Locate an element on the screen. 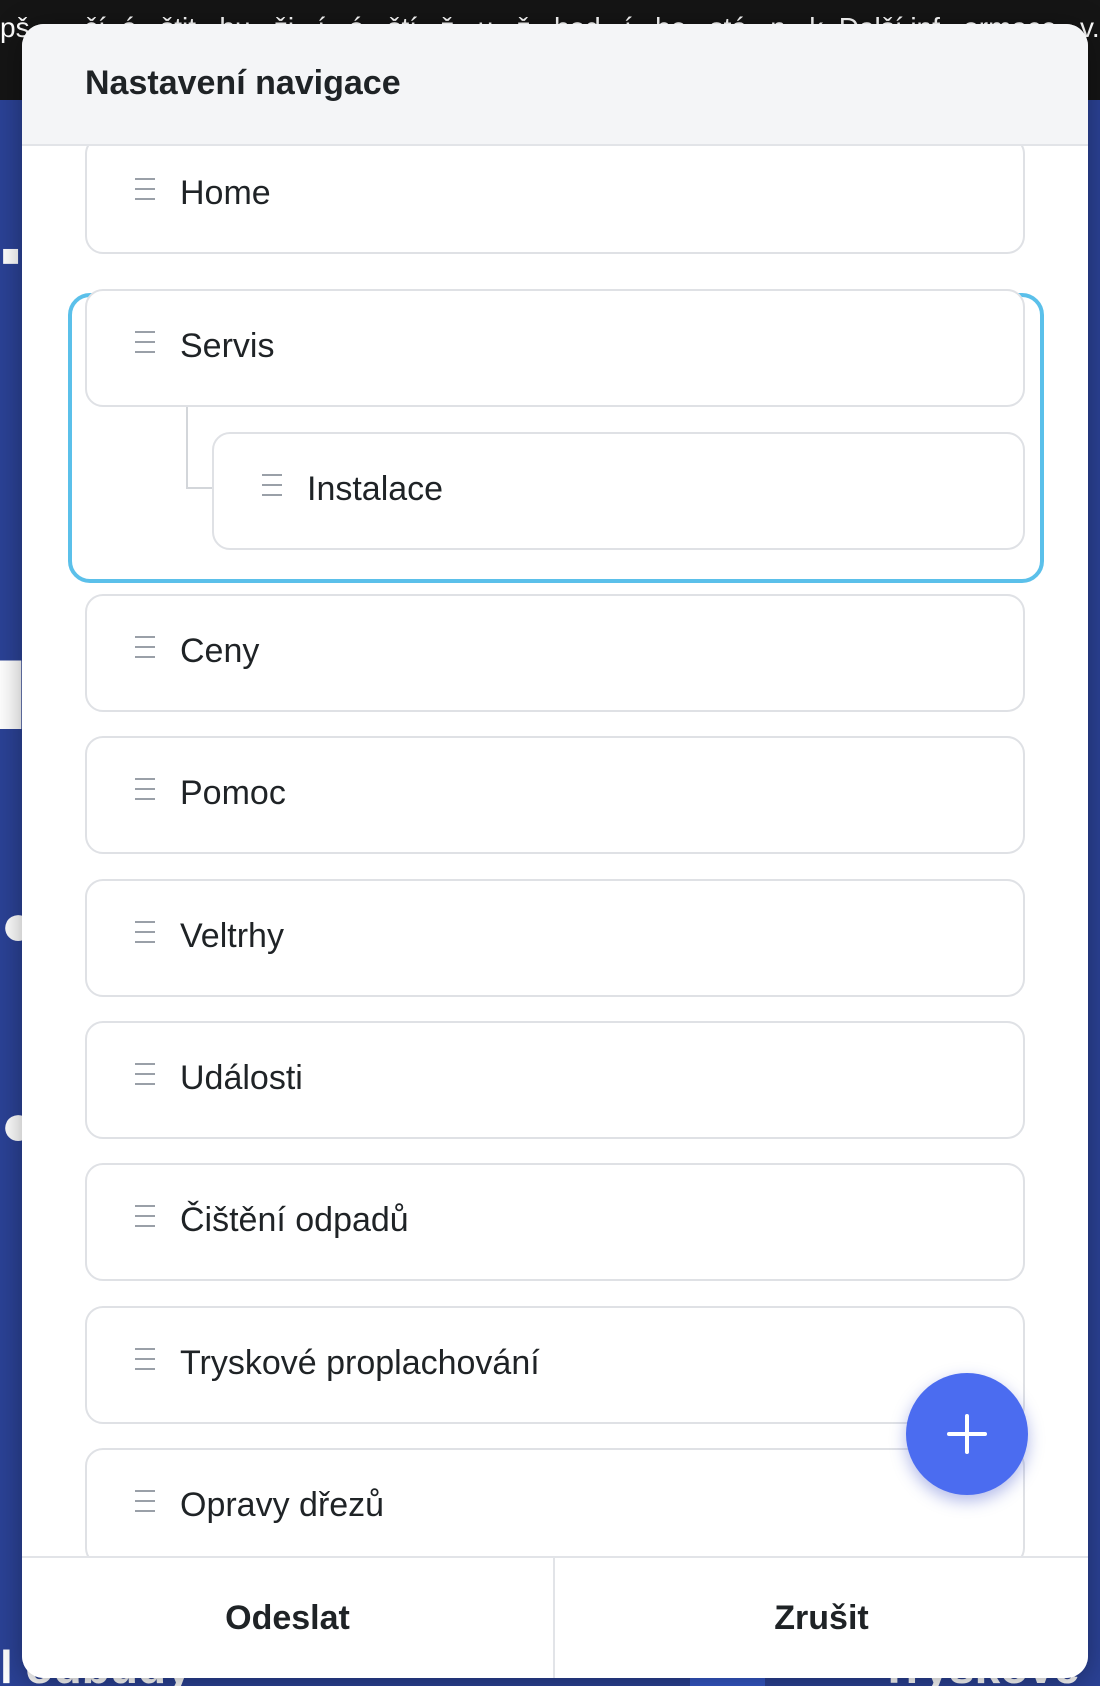 The image size is (1100, 1686). dialog-title: Nastavení navigace is located at coordinates (243, 83).